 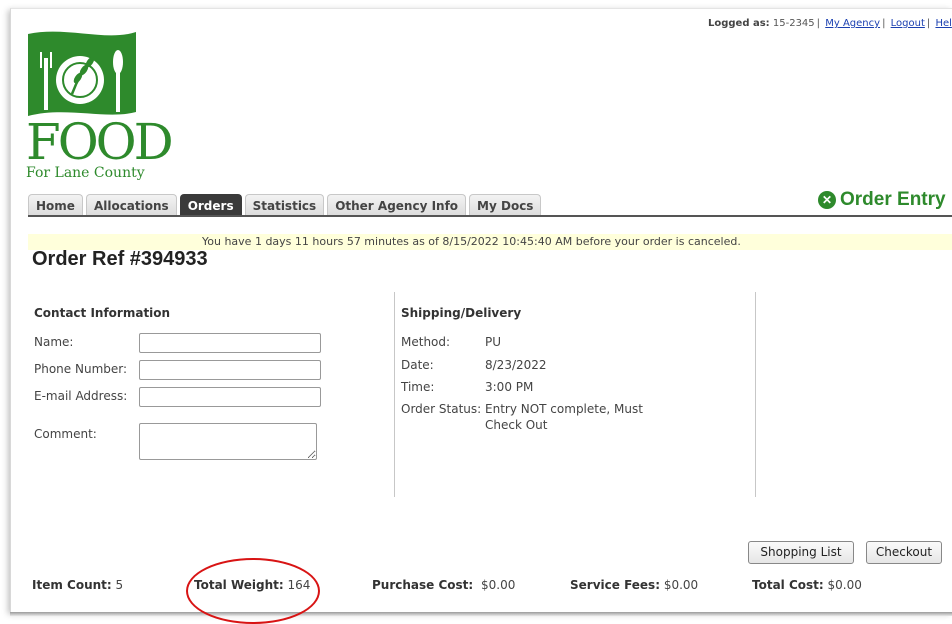 What do you see at coordinates (564, 409) in the screenshot?
I see `order-status-value-line1: Entry NOT complete, Must` at bounding box center [564, 409].